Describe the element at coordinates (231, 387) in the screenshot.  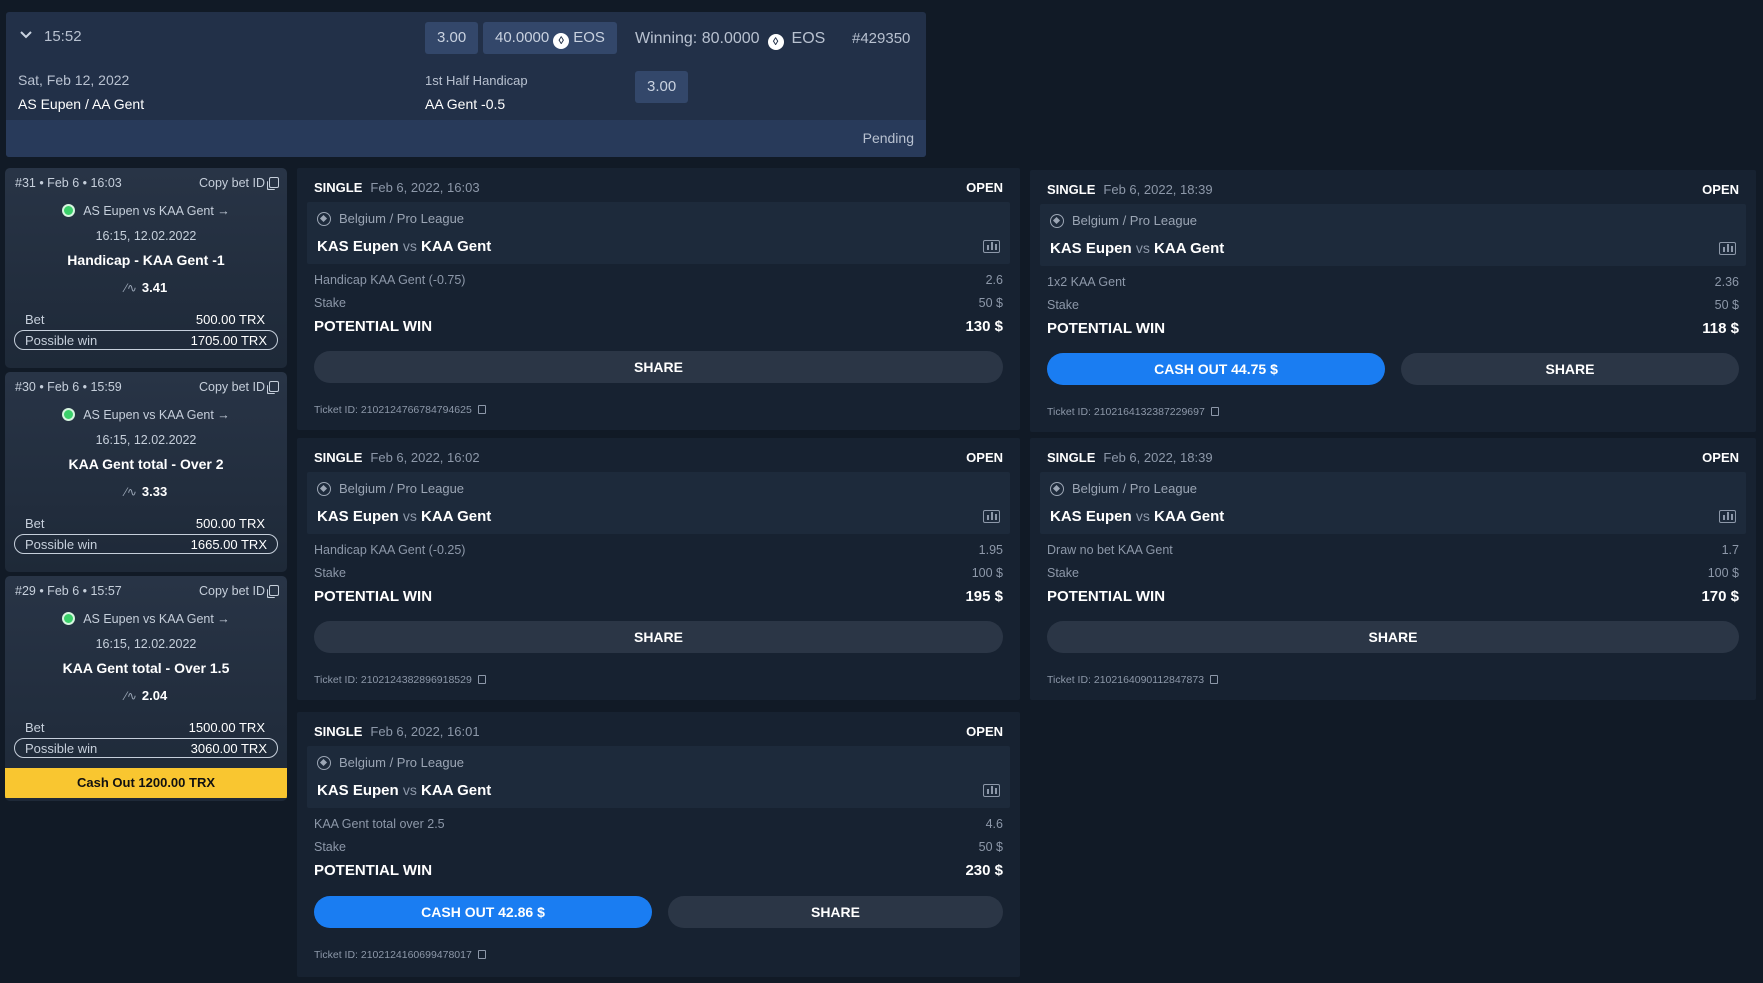
I see `copy-label: Copy bet ID` at that location.